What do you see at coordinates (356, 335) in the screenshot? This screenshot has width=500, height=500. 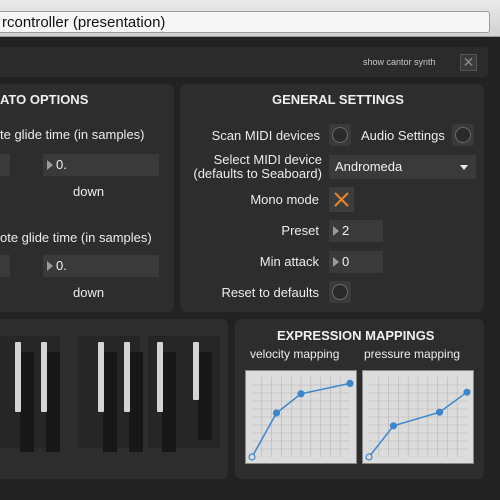 I see `expression-mappings-title: EXPRESSION MAPPINGS` at bounding box center [356, 335].